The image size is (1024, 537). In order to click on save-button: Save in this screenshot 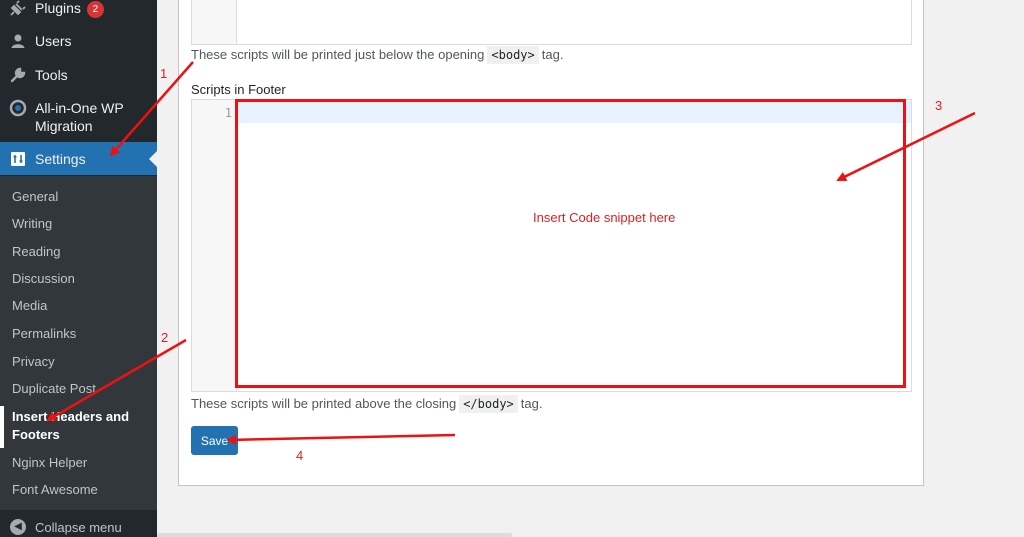, I will do `click(214, 440)`.